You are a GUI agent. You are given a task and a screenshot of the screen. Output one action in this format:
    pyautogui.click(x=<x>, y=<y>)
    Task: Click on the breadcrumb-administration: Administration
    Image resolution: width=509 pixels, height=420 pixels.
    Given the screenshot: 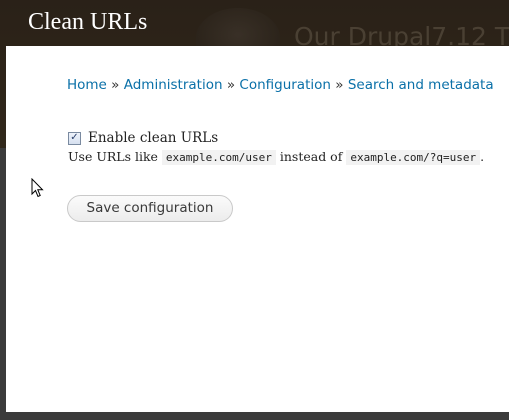 What is the action you would take?
    pyautogui.click(x=173, y=85)
    